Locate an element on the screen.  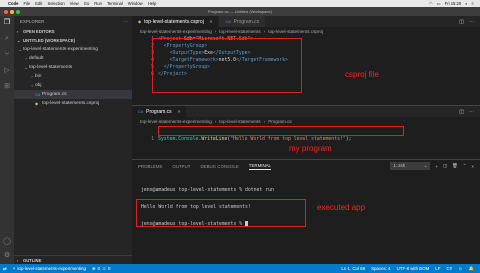
tab-csproj: ◆ top-level-statements.csproj × is located at coordinates (176, 21).